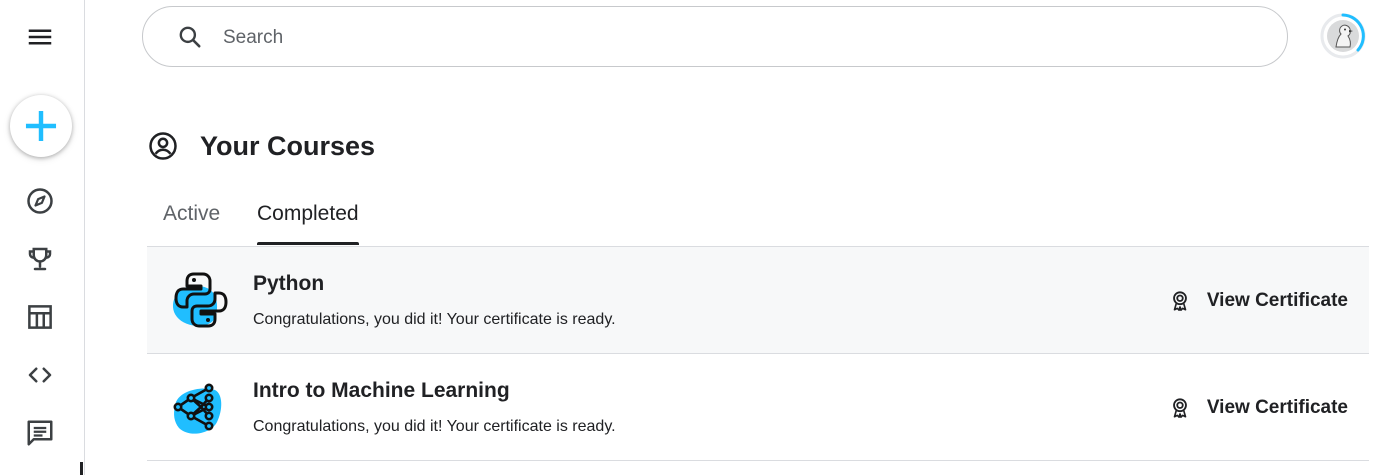  I want to click on page-title: Your Courses, so click(288, 145).